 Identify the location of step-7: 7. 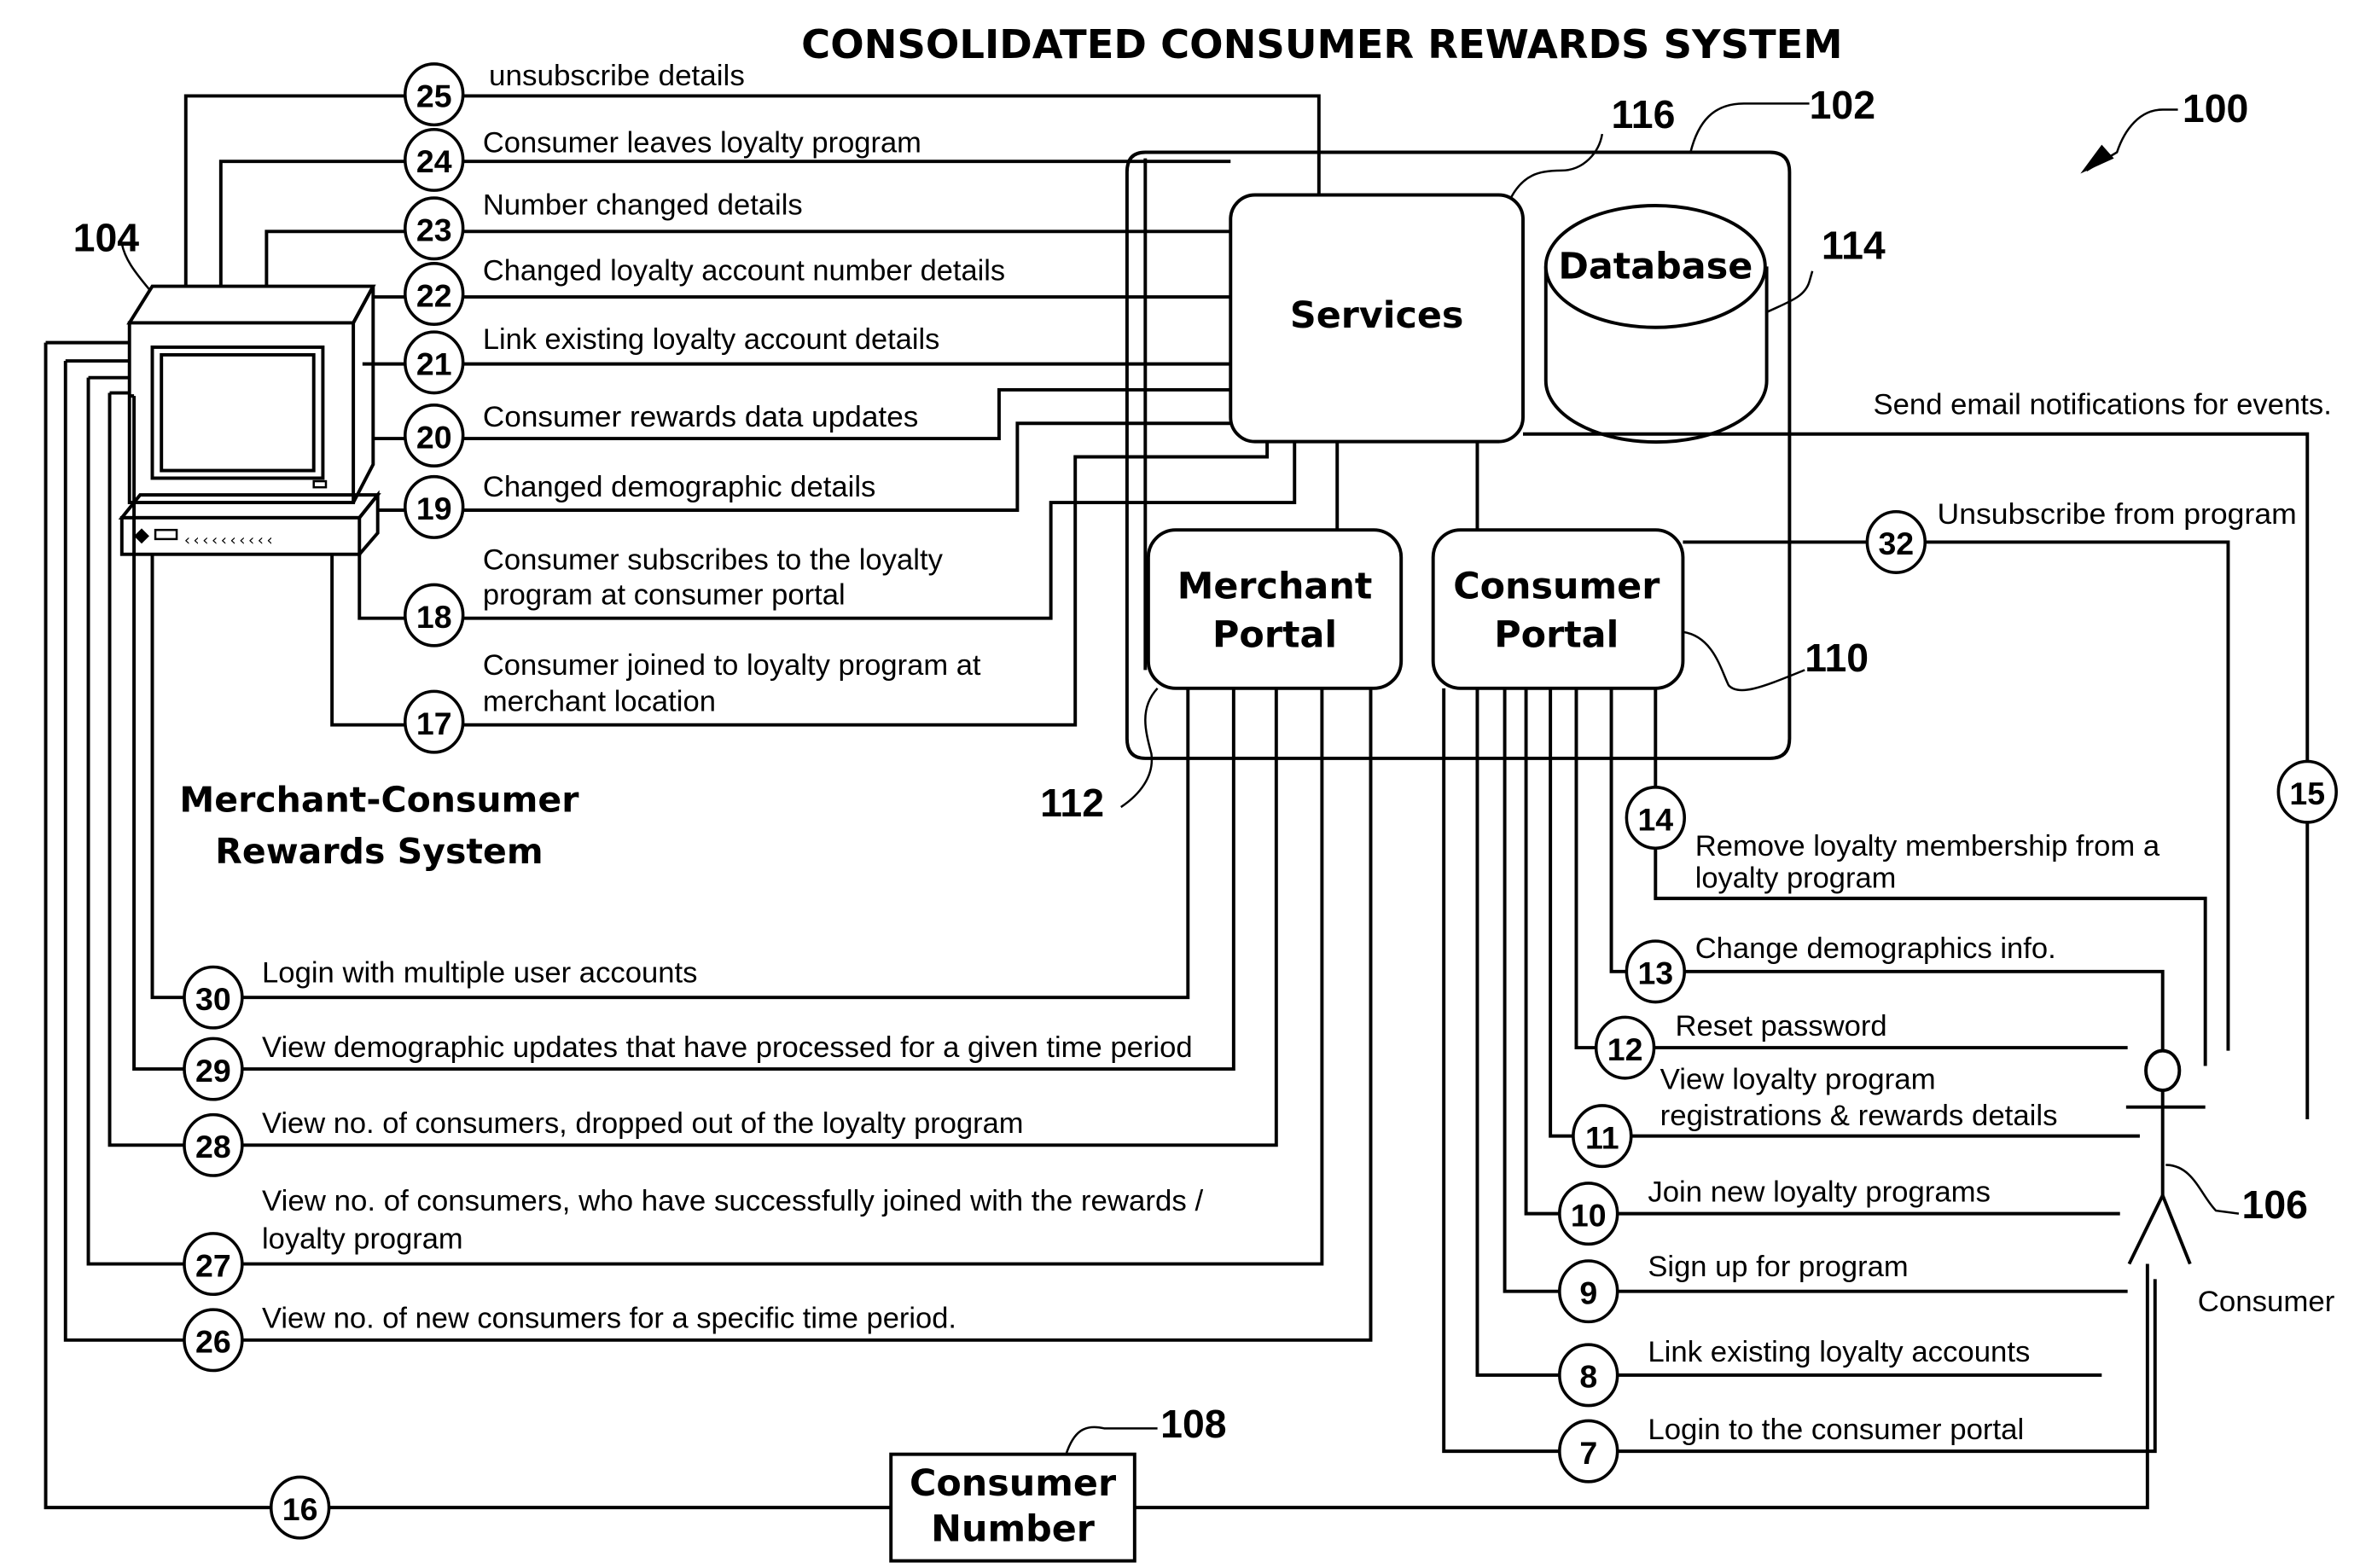
(1588, 1451).